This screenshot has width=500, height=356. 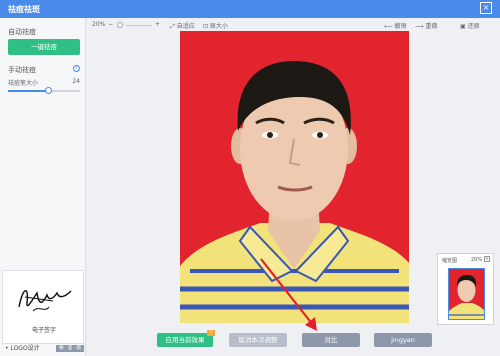 I want to click on apply-help-badge: ?, so click(x=211, y=333).